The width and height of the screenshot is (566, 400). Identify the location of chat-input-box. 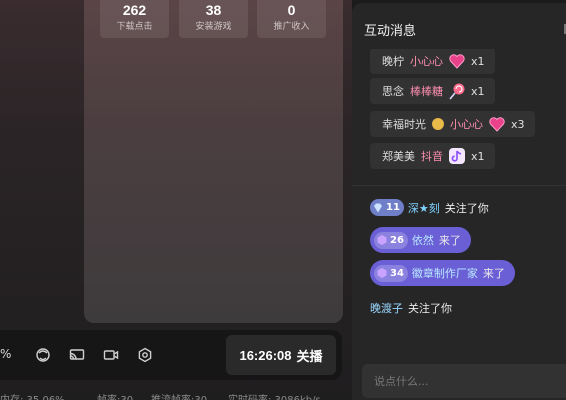
(464, 381).